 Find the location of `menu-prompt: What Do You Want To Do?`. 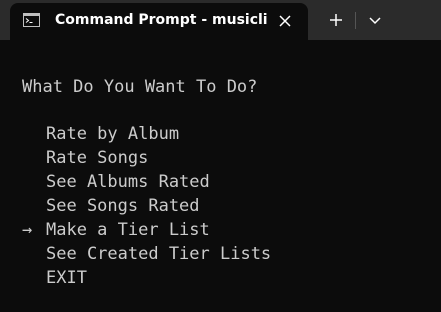

menu-prompt: What Do You Want To Do? is located at coordinates (140, 87).